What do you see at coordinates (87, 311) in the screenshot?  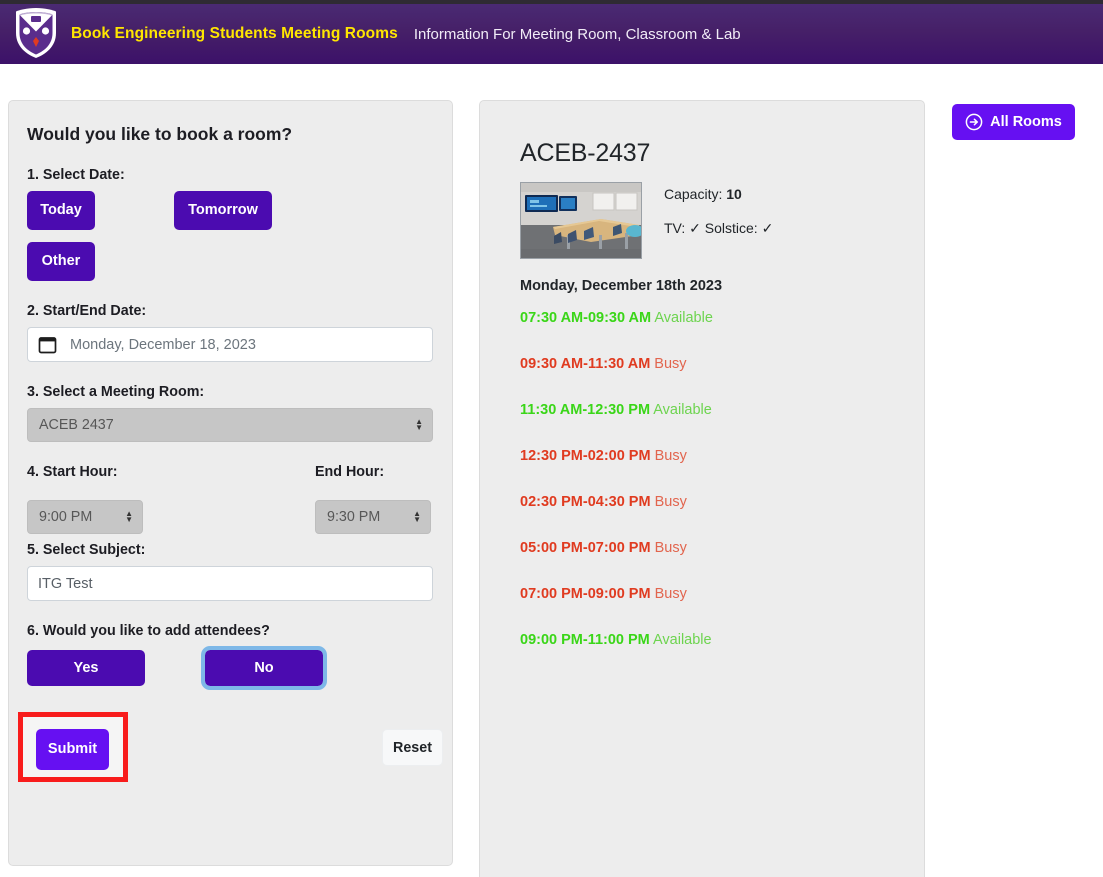 I see `step-2-label: 2. Start/End Date:` at bounding box center [87, 311].